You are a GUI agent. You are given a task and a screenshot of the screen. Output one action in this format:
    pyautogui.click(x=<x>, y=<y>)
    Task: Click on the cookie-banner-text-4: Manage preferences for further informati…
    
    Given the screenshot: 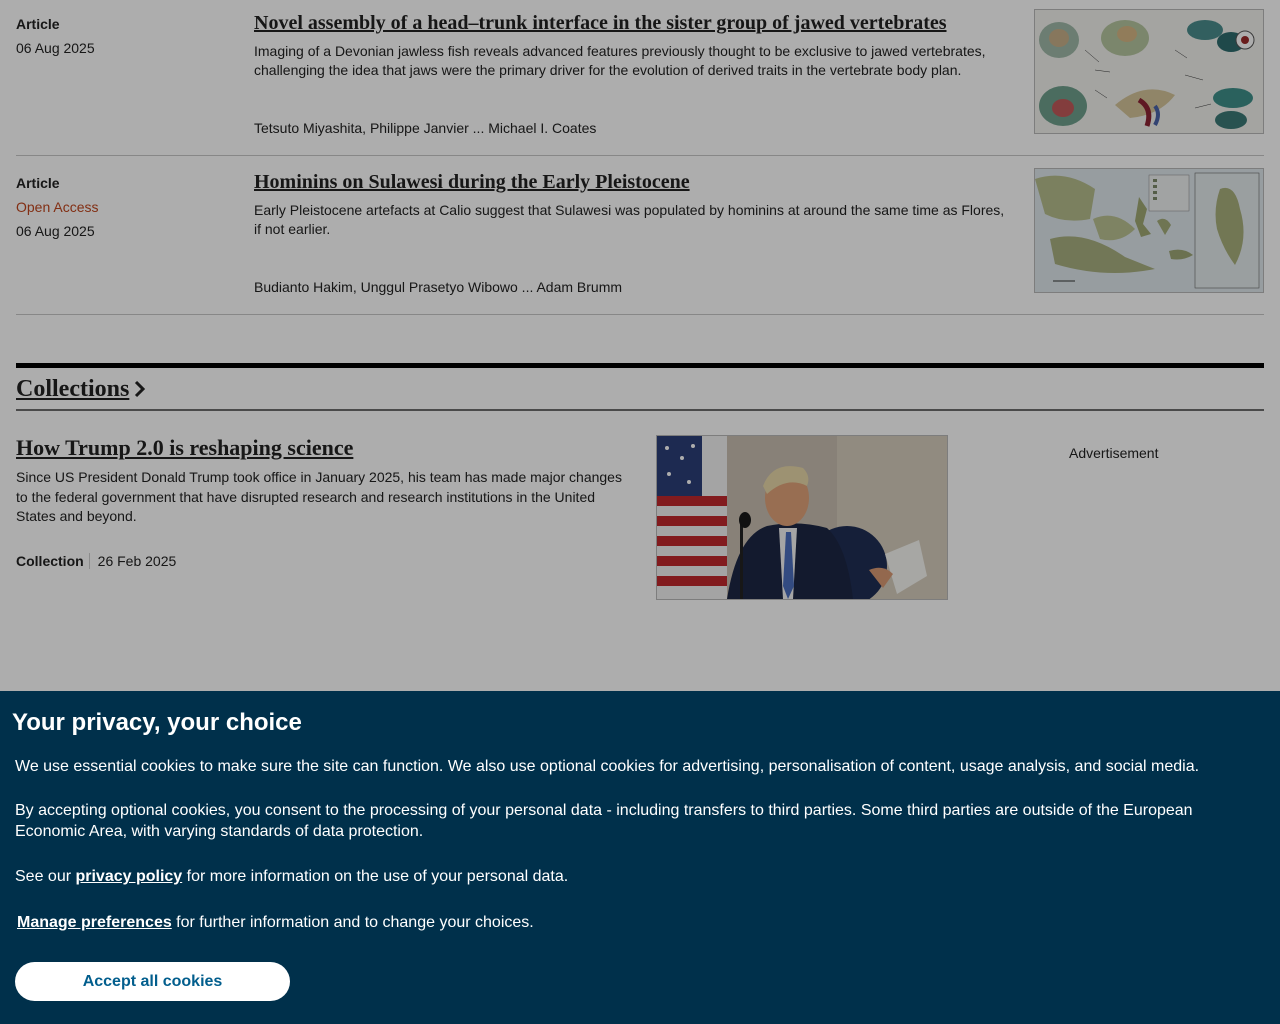 What is the action you would take?
    pyautogui.click(x=617, y=922)
    